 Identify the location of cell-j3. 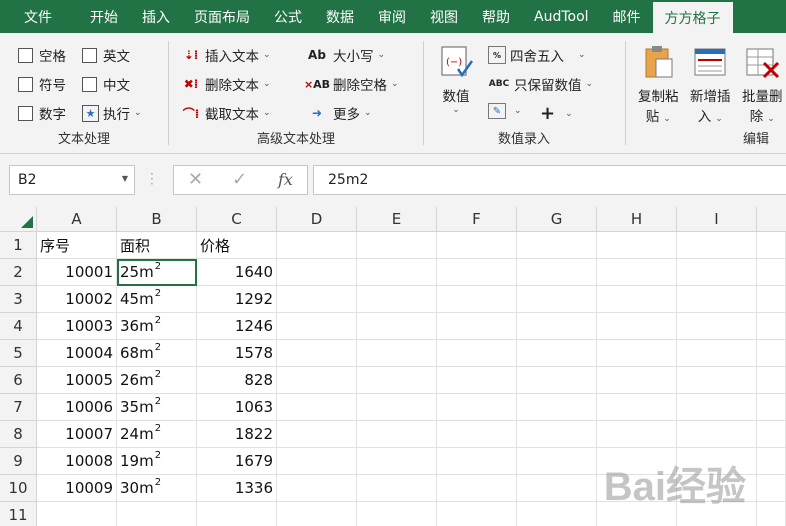
(771, 299).